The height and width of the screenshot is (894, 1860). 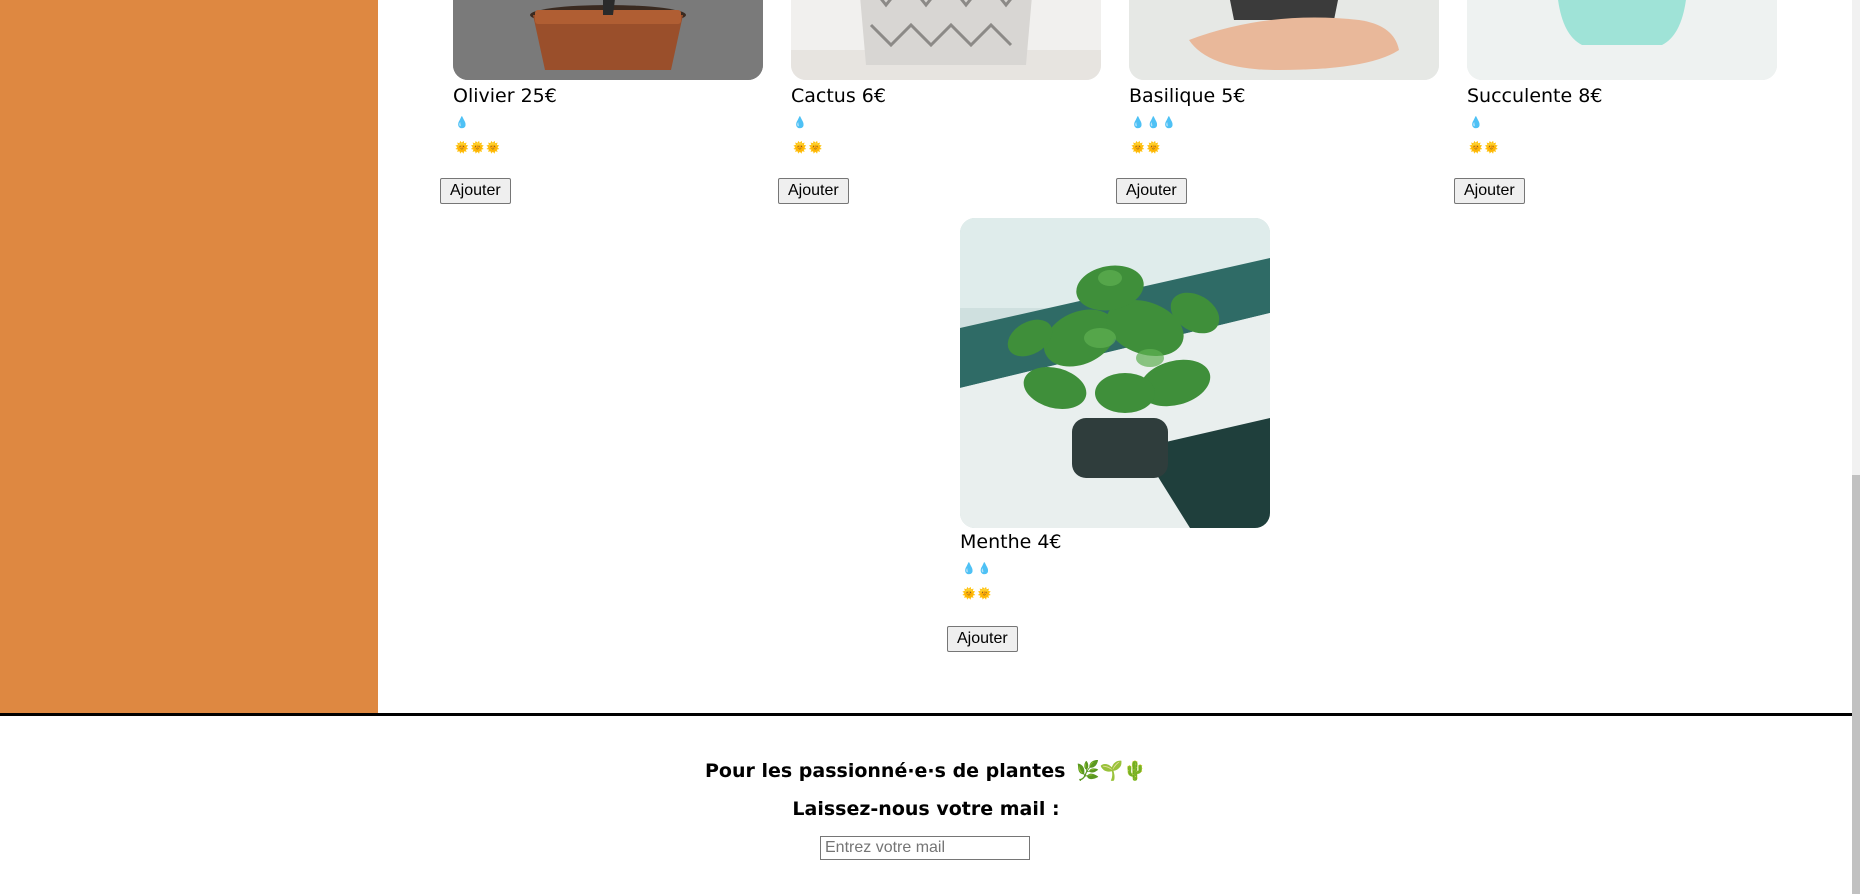 What do you see at coordinates (1151, 191) in the screenshot?
I see `add-button-basilique: Ajouter` at bounding box center [1151, 191].